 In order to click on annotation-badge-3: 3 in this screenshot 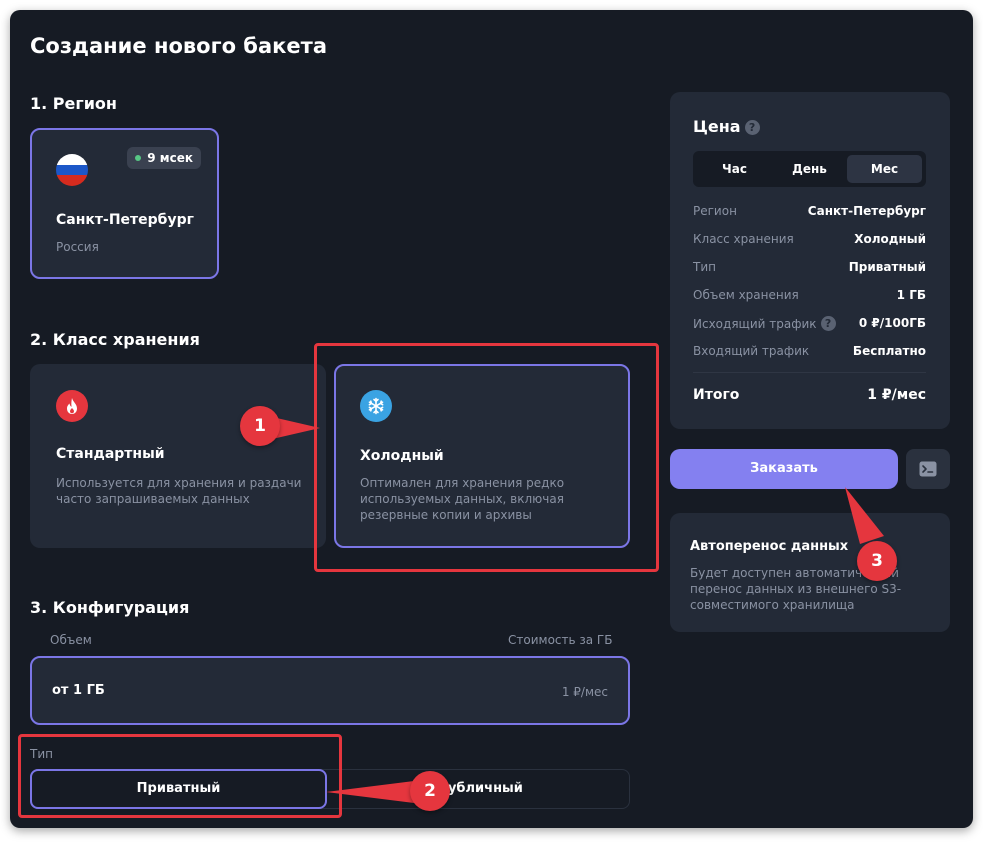, I will do `click(877, 561)`.